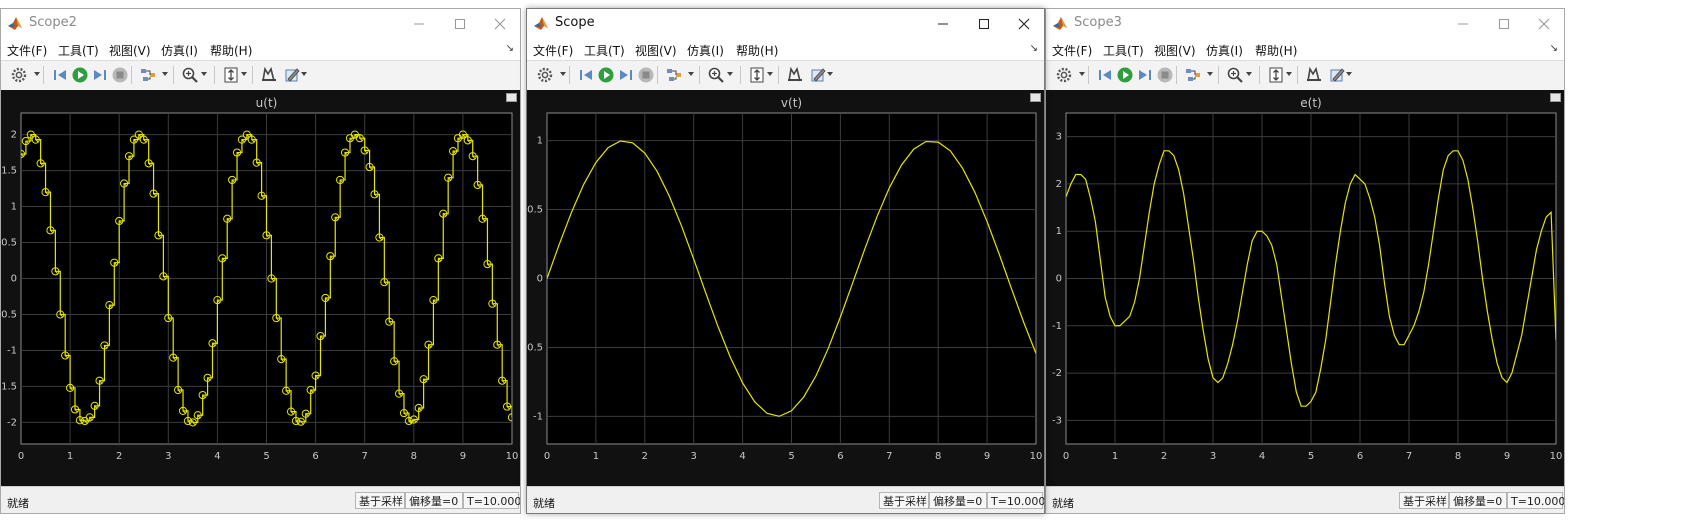 The height and width of the screenshot is (527, 1695). What do you see at coordinates (14, 135) in the screenshot?
I see `y-tick-label: 2` at bounding box center [14, 135].